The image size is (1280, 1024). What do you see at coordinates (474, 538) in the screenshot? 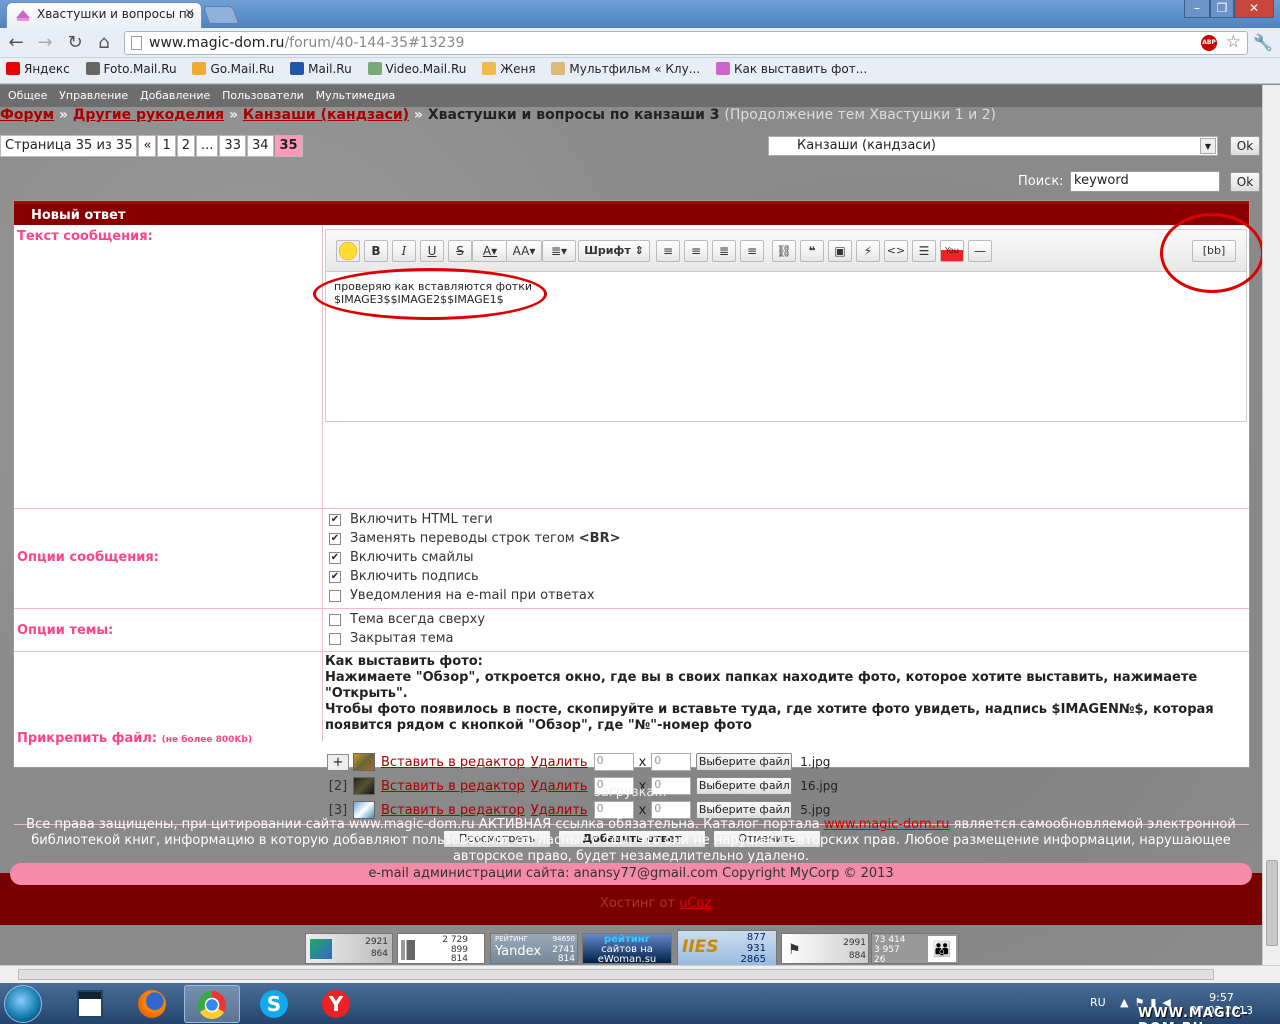
I see `option-br: ✔ Заменять переводы строк тегом <BR>` at bounding box center [474, 538].